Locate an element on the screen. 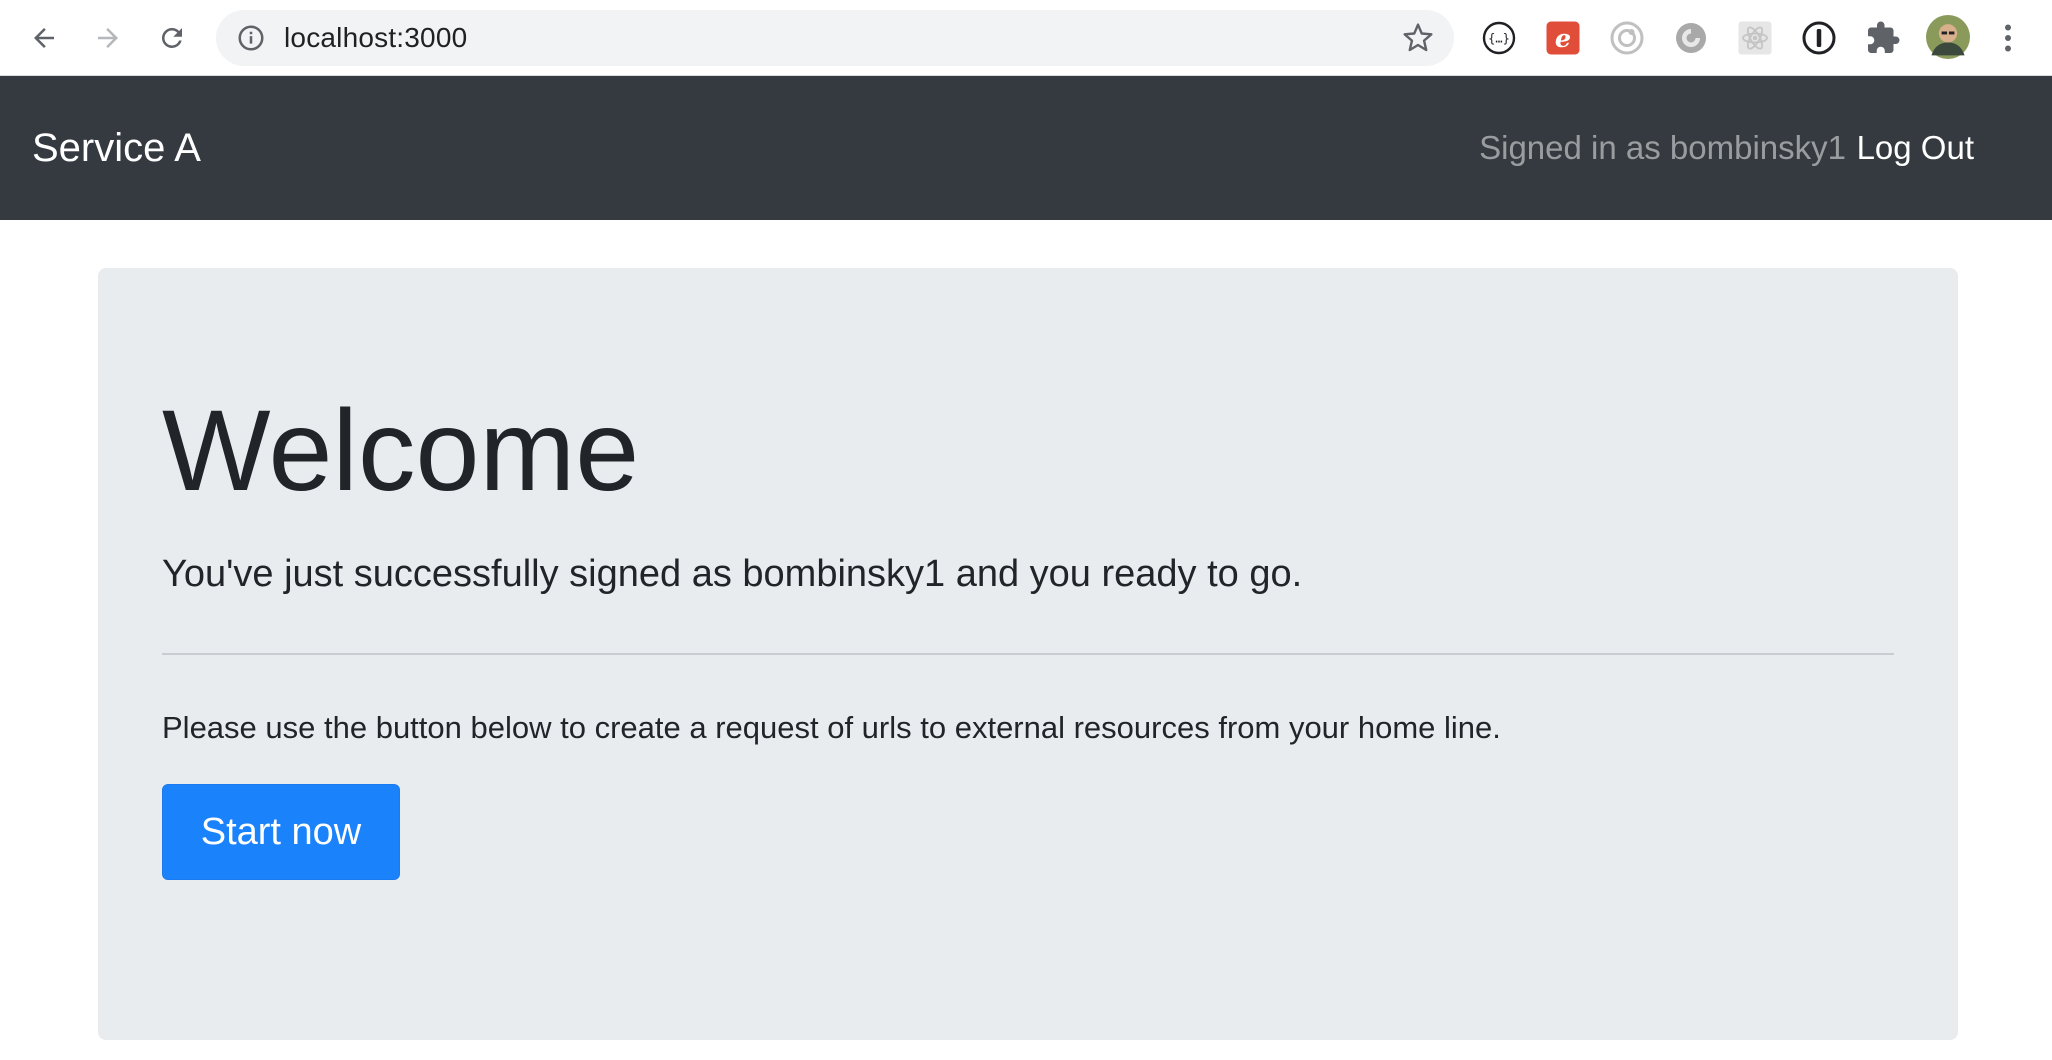 The width and height of the screenshot is (2052, 1060). address-bar: localhost:3000 is located at coordinates (835, 38).